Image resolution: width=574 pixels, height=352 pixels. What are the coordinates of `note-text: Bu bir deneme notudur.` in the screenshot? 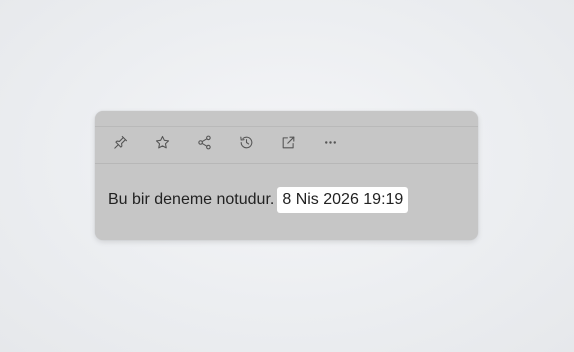 It's located at (191, 200).